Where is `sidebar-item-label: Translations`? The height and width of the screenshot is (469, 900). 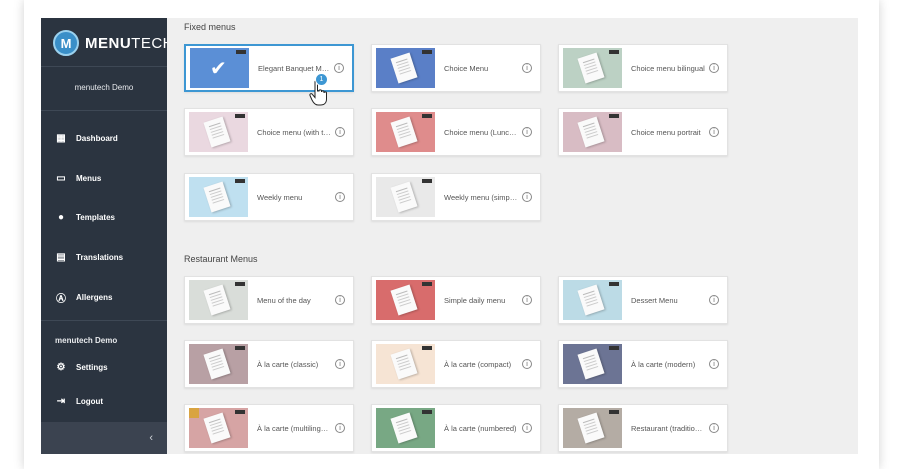 sidebar-item-label: Translations is located at coordinates (100, 257).